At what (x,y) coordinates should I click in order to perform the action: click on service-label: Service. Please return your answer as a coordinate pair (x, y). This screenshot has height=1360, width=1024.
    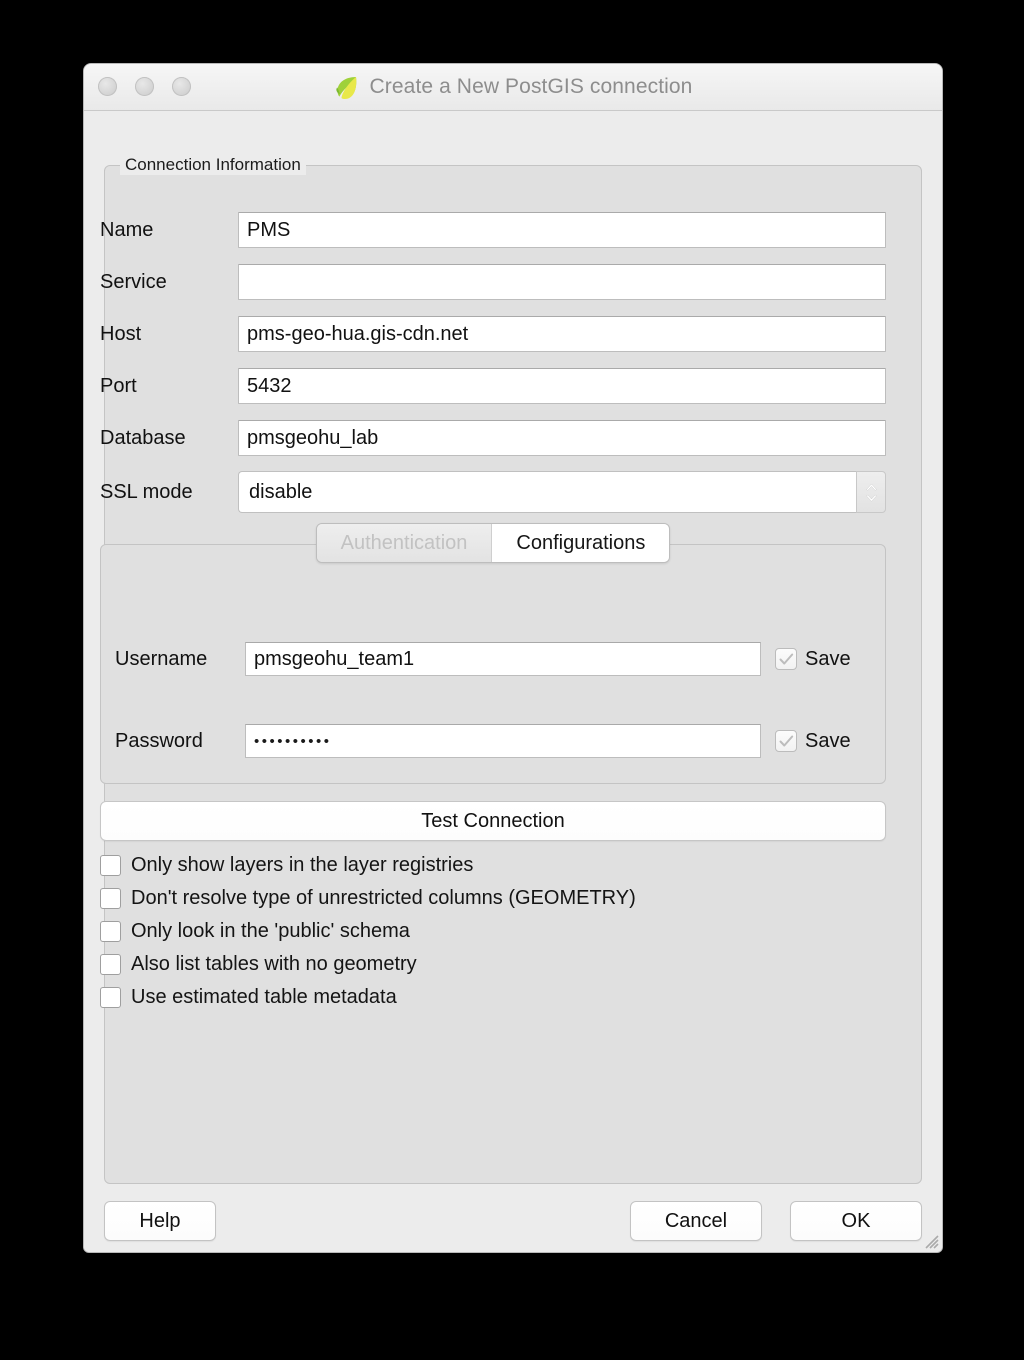
    Looking at the image, I should click on (133, 281).